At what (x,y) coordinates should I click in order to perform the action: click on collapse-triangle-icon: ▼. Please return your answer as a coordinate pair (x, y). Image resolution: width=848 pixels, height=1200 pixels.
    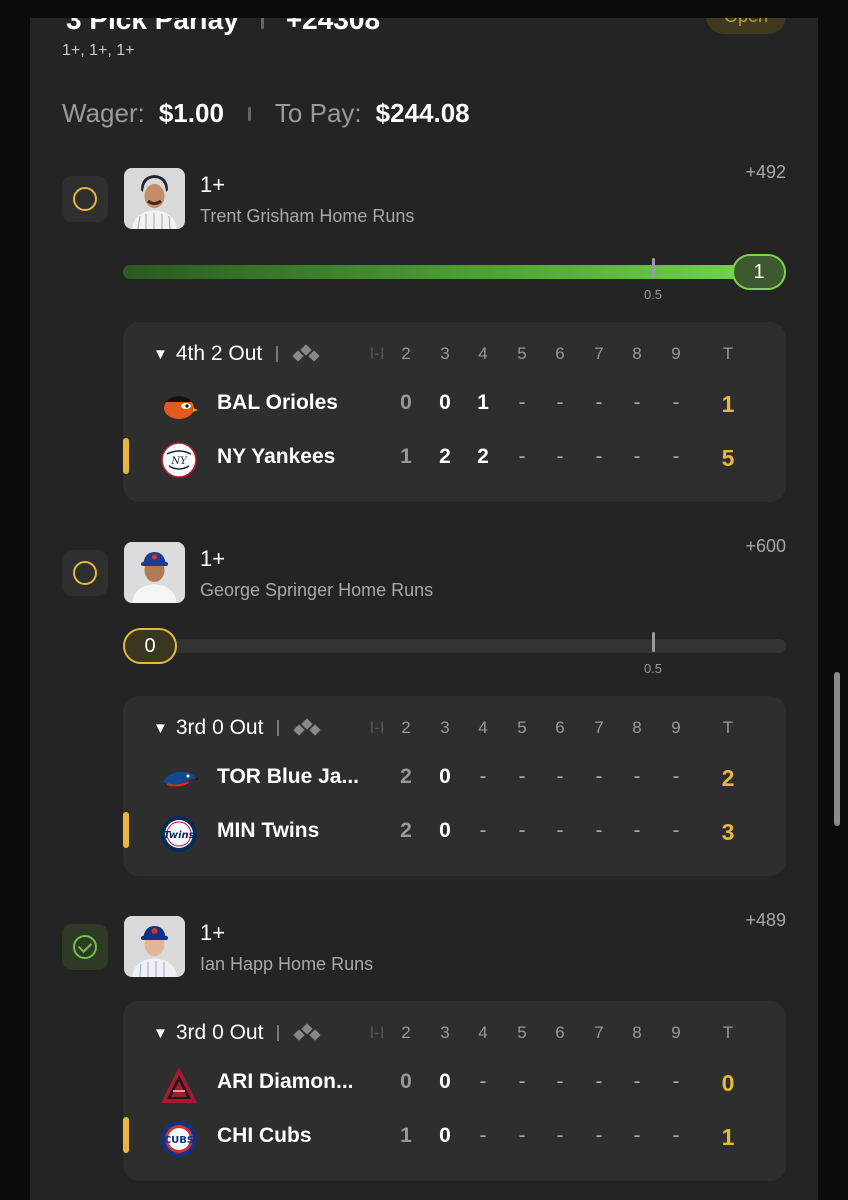
    Looking at the image, I should click on (160, 728).